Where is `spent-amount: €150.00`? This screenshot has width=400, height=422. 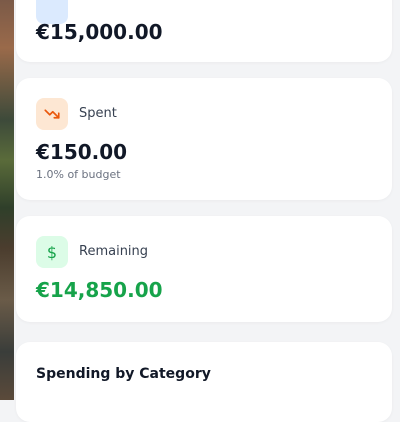
spent-amount: €150.00 is located at coordinates (82, 152).